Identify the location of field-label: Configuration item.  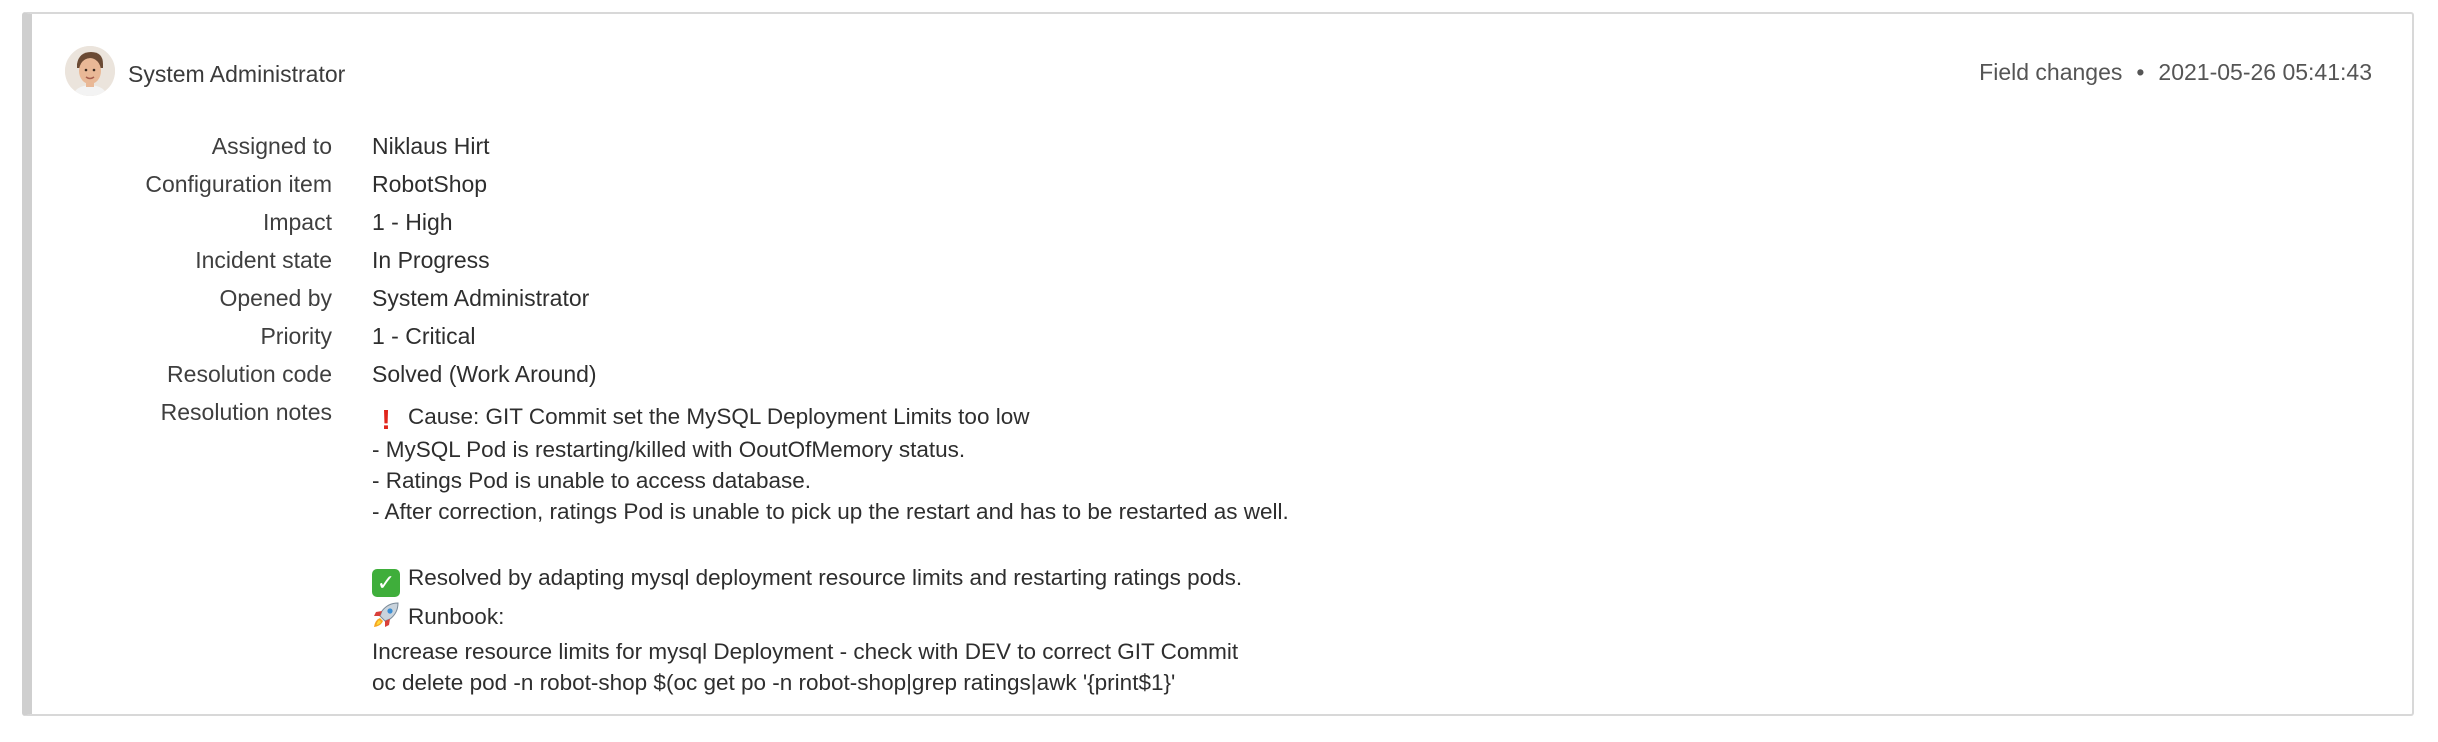
(238, 184).